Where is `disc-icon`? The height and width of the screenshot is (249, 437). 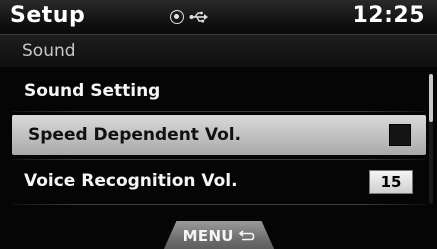
disc-icon is located at coordinates (177, 17).